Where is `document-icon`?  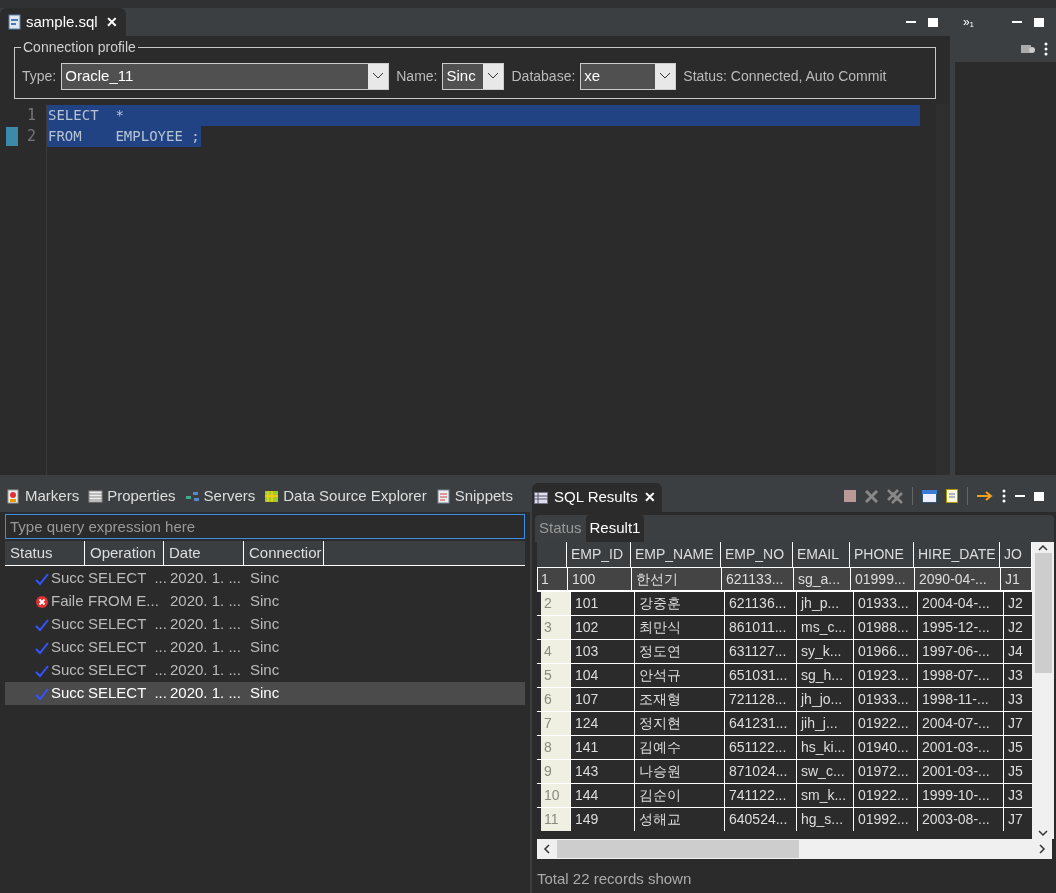
document-icon is located at coordinates (952, 496).